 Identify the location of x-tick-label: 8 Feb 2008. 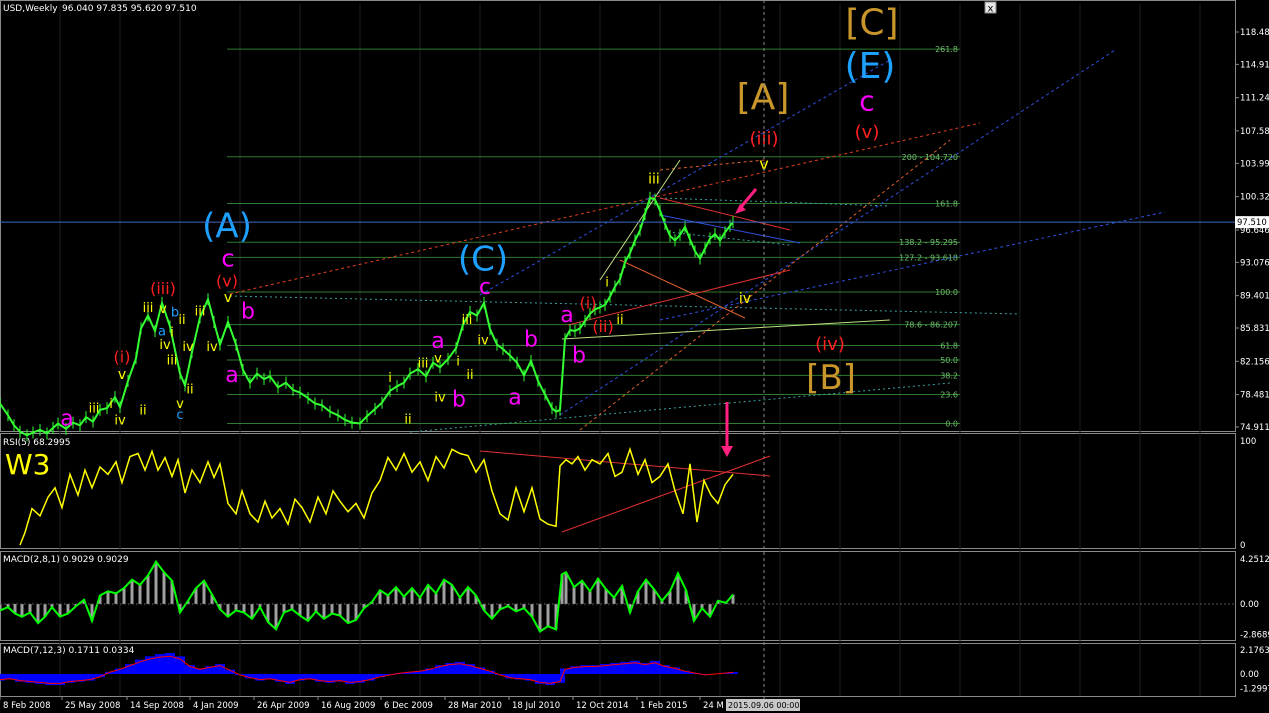
(27, 706).